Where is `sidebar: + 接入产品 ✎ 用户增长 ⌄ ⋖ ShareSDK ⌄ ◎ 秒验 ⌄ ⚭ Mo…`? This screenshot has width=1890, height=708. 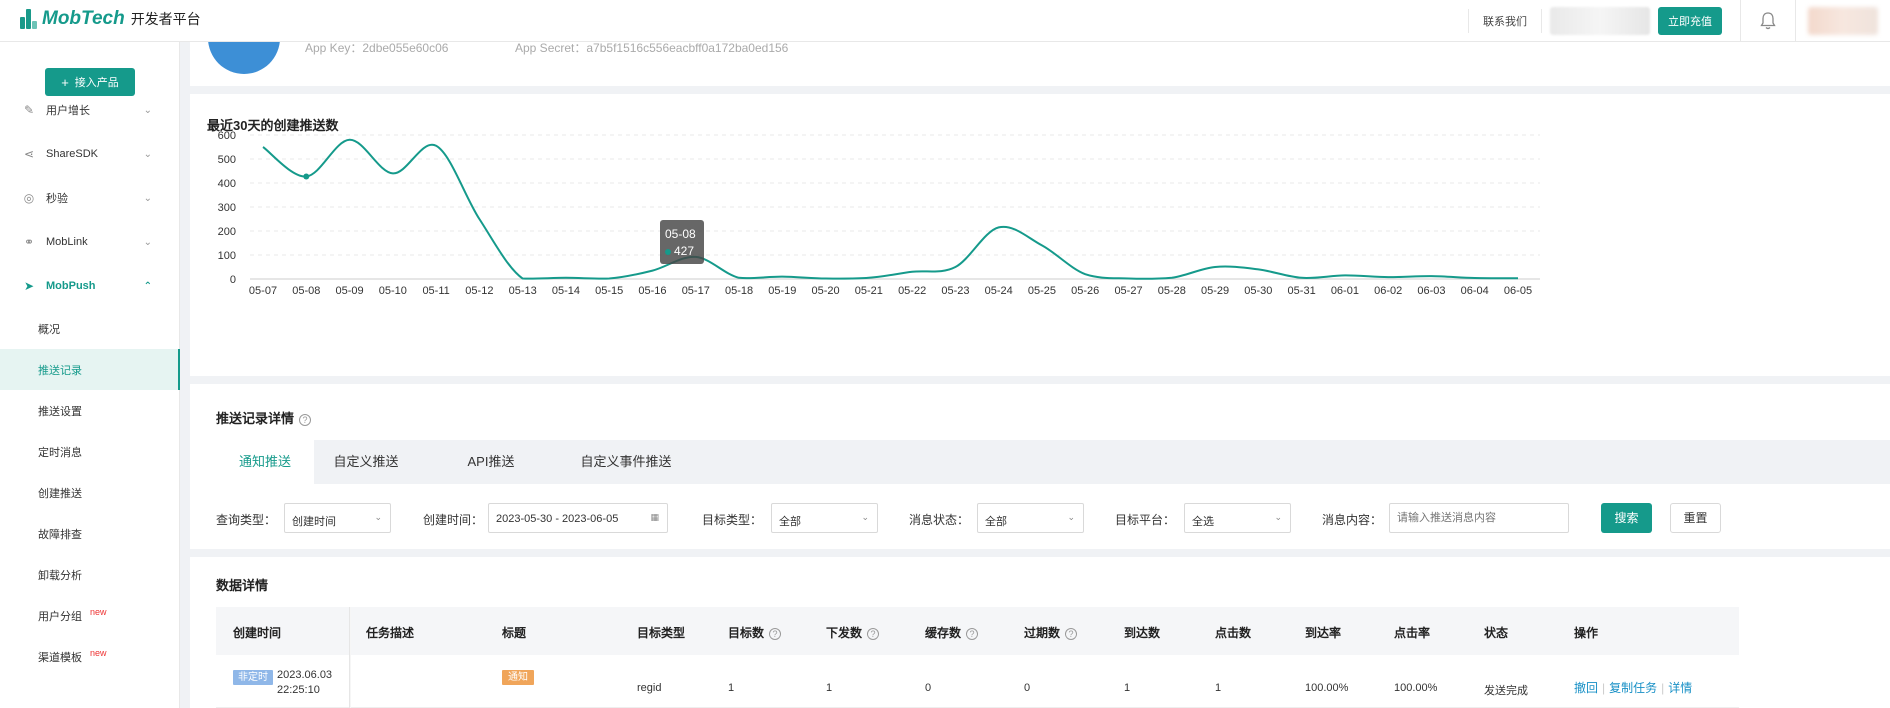 sidebar: + 接入产品 ✎ 用户增长 ⌄ ⋖ ShareSDK ⌄ ◎ 秒验 ⌄ ⚭ Mo… is located at coordinates (90, 375).